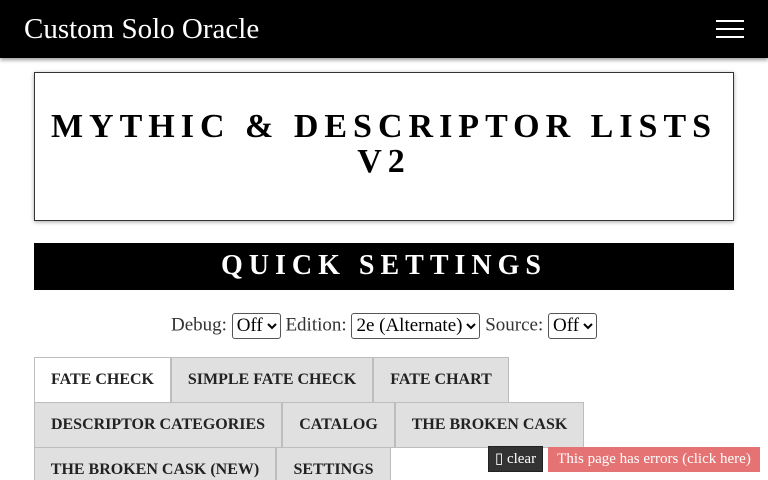 This screenshot has width=768, height=480. Describe the element at coordinates (416, 325) in the screenshot. I see `edition-select: 2e (Alternate)` at that location.